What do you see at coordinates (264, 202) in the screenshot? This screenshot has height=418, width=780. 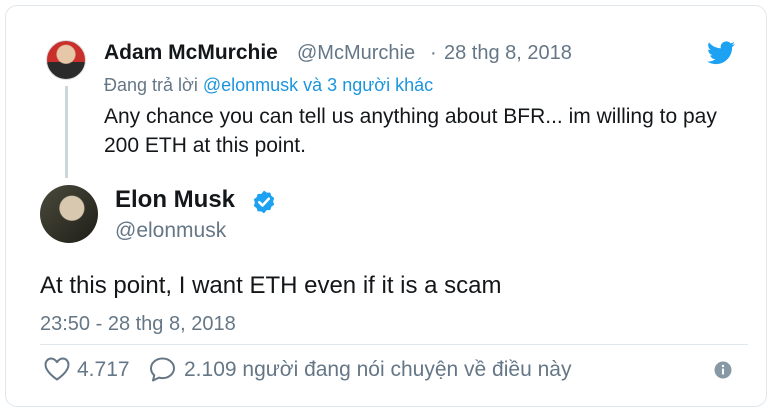 I see `verified-badge-icon` at bounding box center [264, 202].